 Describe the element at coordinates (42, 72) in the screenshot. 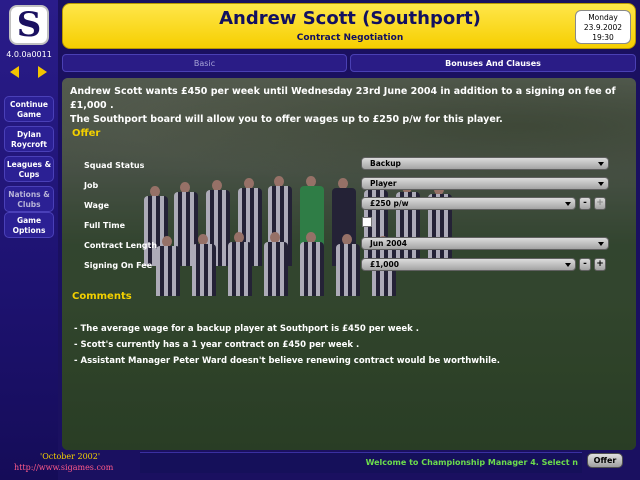

I see `forward-arrow-icon` at that location.